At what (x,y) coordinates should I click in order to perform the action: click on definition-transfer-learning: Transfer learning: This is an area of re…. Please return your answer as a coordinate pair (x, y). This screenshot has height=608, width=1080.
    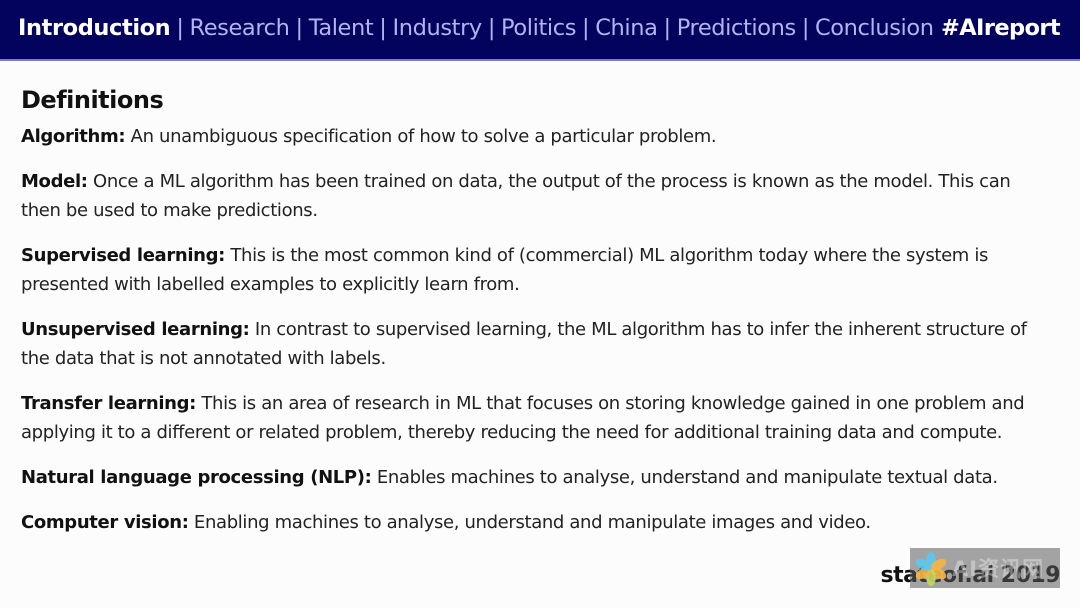
    Looking at the image, I should click on (536, 418).